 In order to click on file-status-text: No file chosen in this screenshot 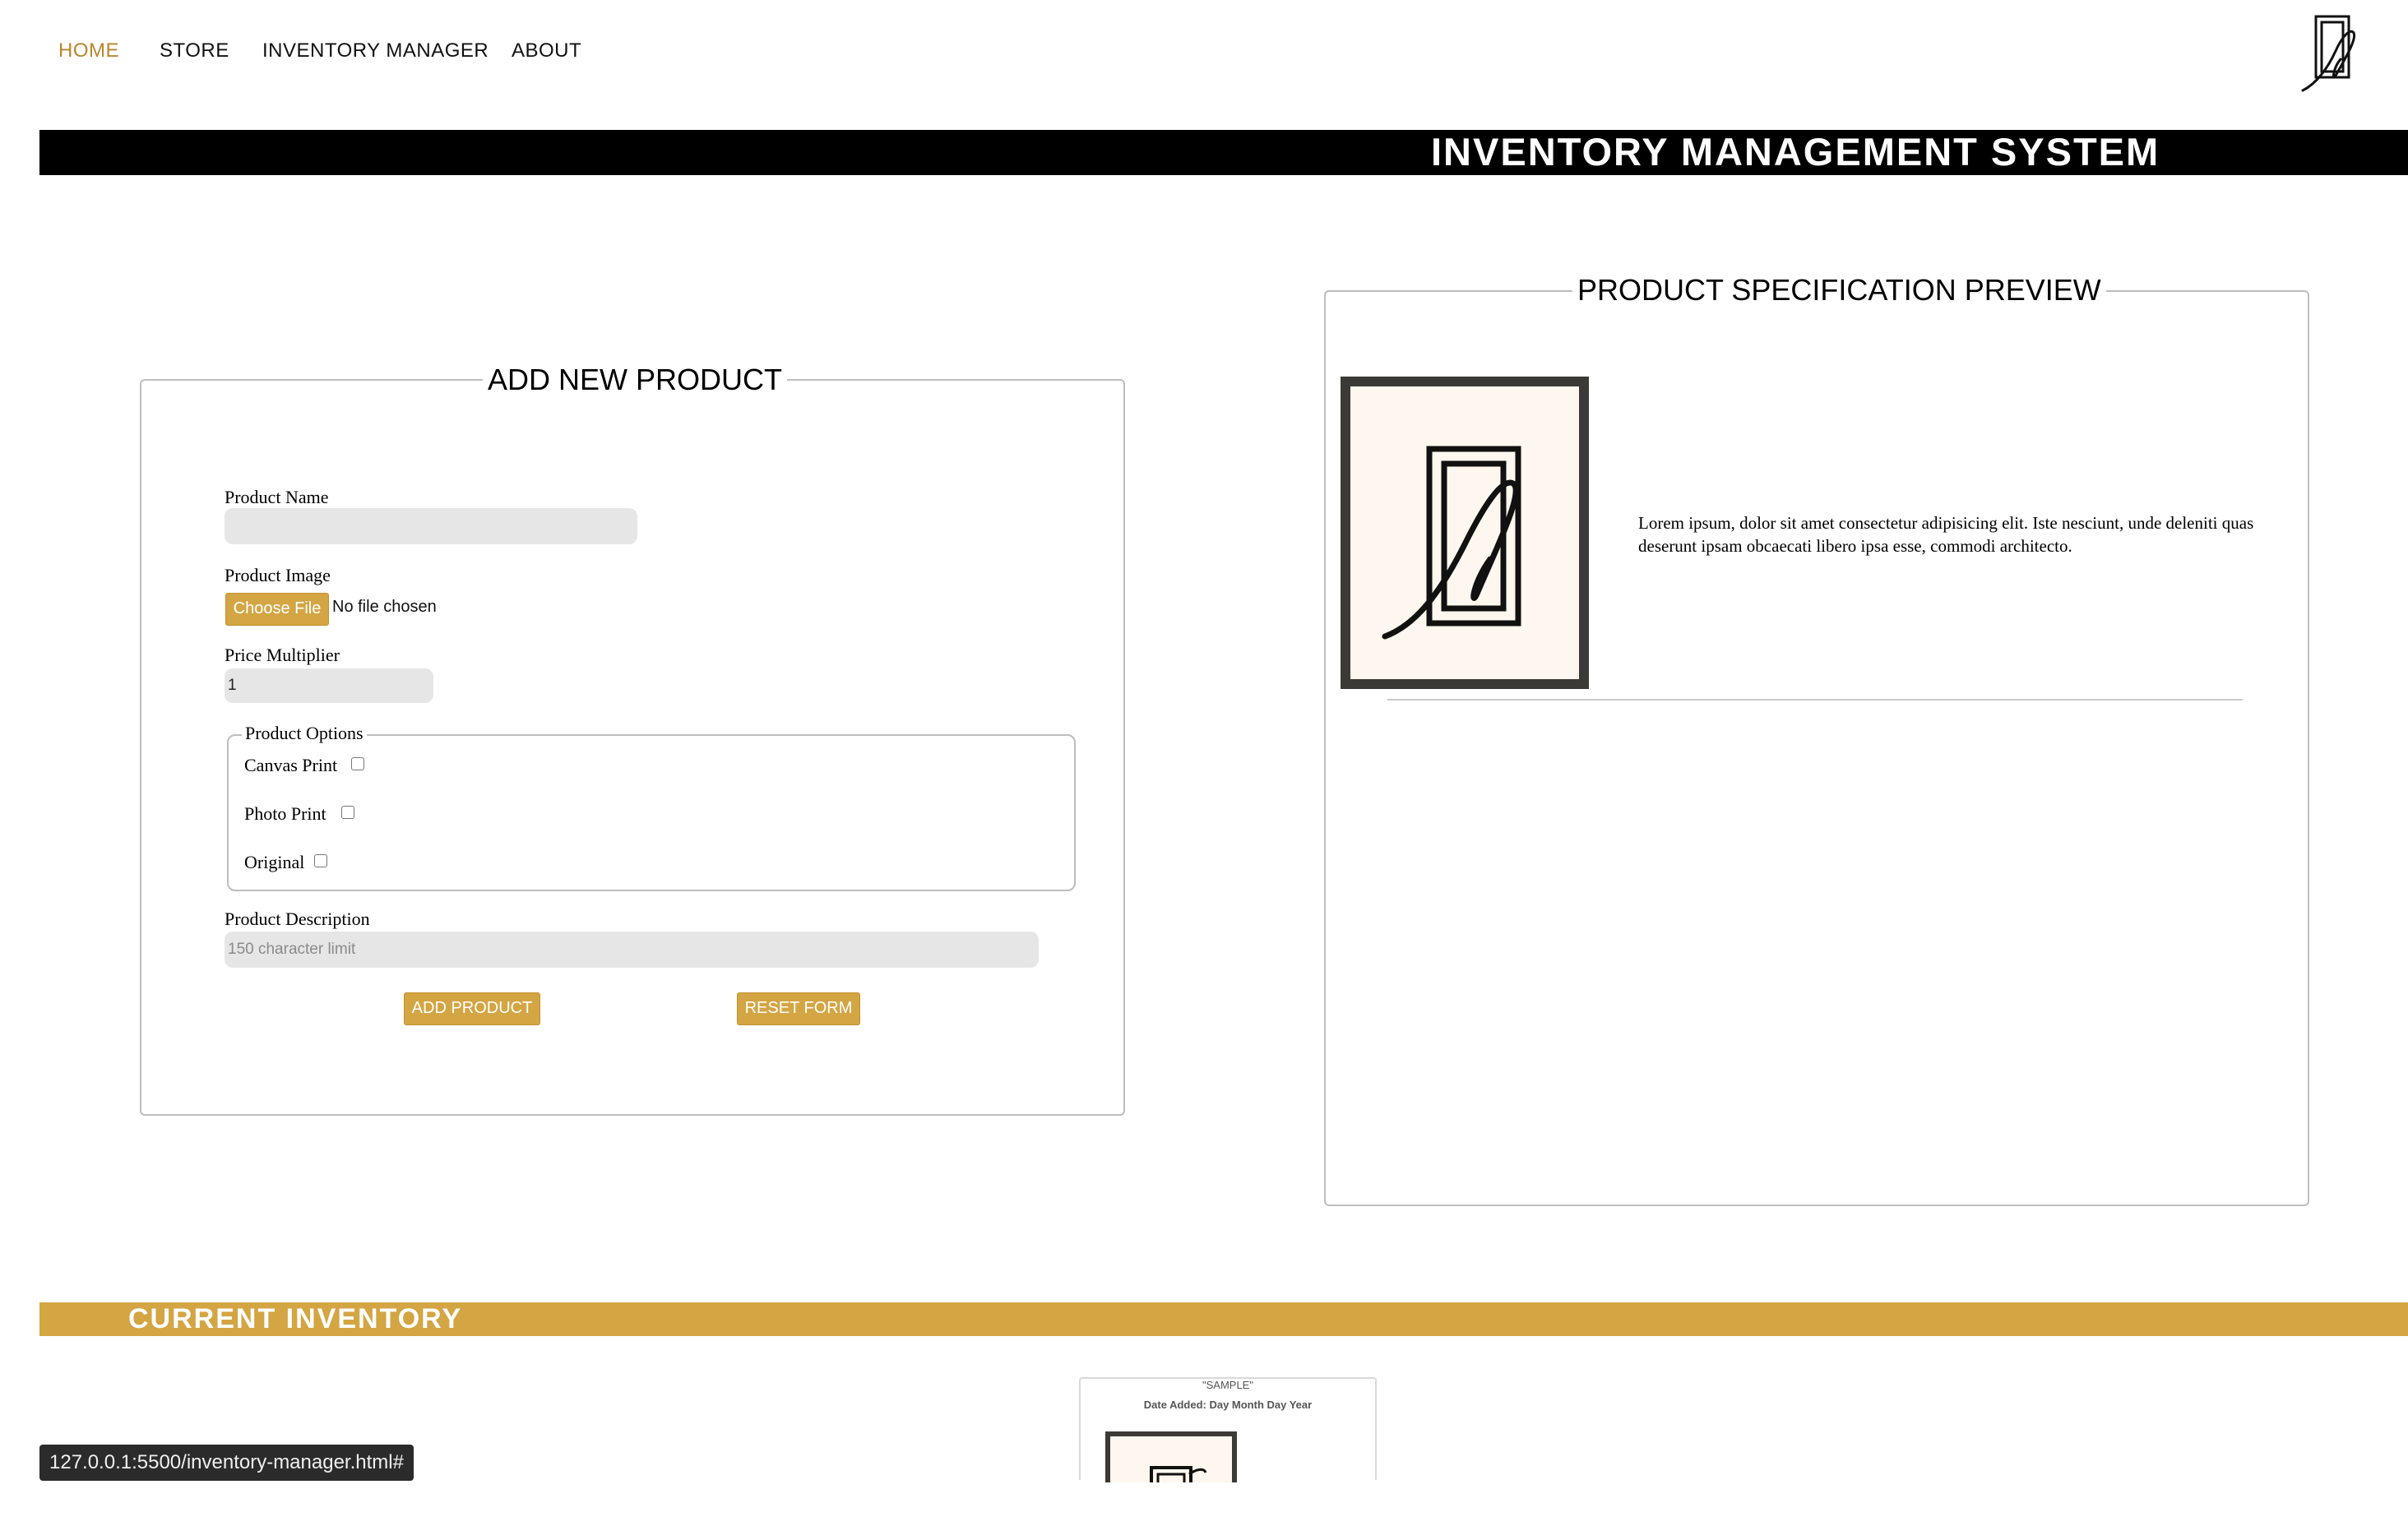, I will do `click(384, 607)`.